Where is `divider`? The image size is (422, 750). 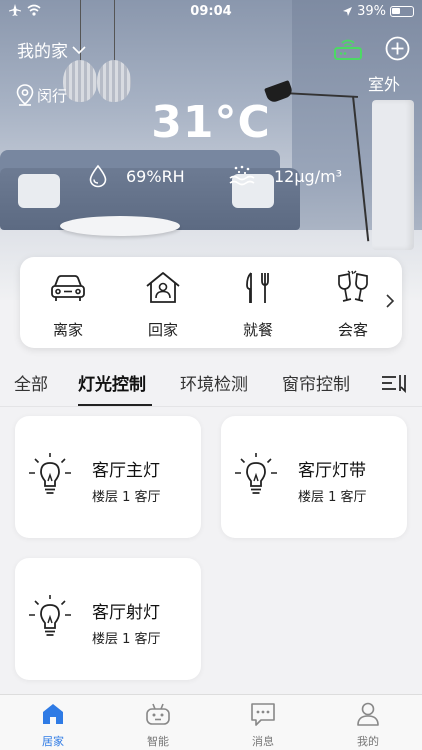
divider is located at coordinates (211, 406).